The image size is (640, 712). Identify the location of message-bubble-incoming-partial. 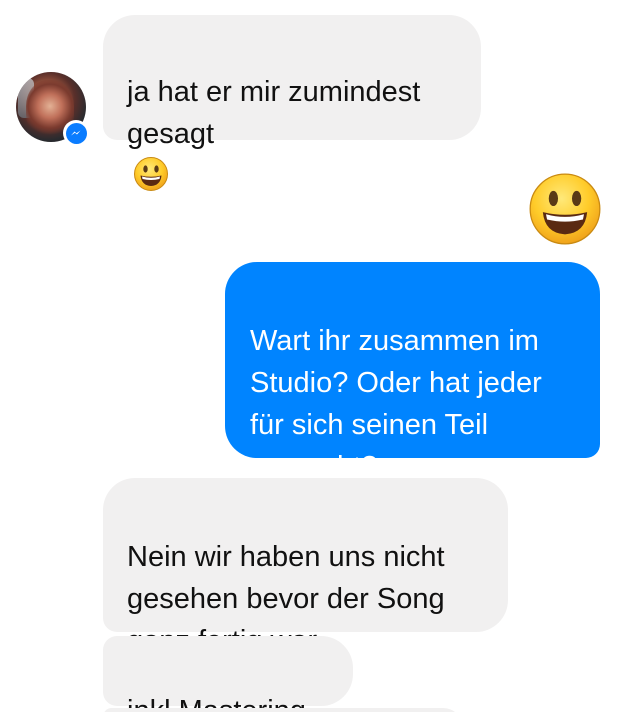
(283, 710).